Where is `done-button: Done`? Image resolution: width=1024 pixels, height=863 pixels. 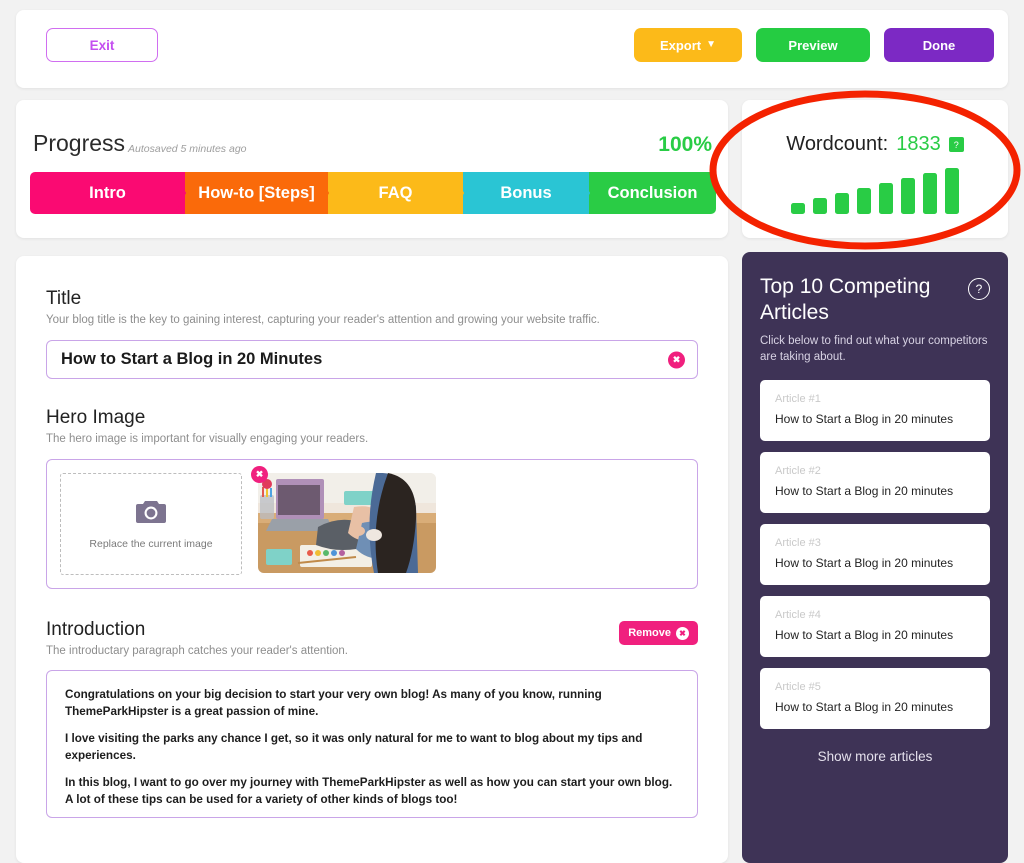 done-button: Done is located at coordinates (939, 45).